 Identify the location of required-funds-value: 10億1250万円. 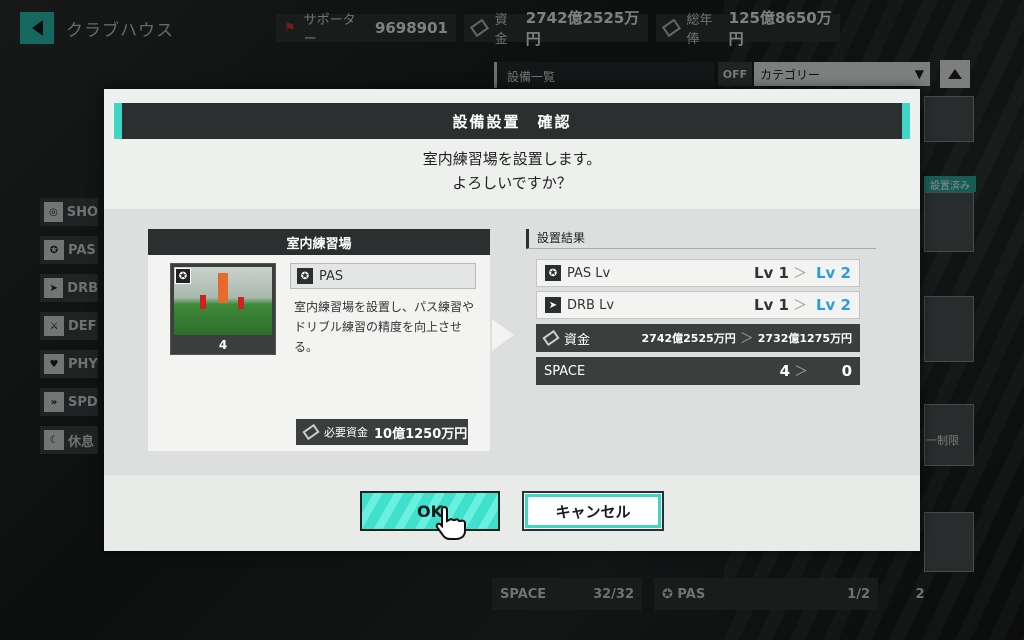
(421, 434).